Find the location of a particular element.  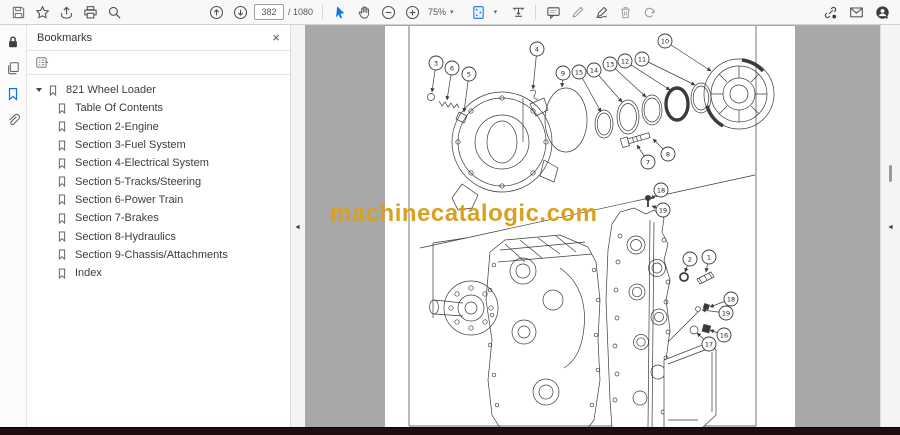

bookmark-label: Section 9-Chassis/Attachments is located at coordinates (151, 254).